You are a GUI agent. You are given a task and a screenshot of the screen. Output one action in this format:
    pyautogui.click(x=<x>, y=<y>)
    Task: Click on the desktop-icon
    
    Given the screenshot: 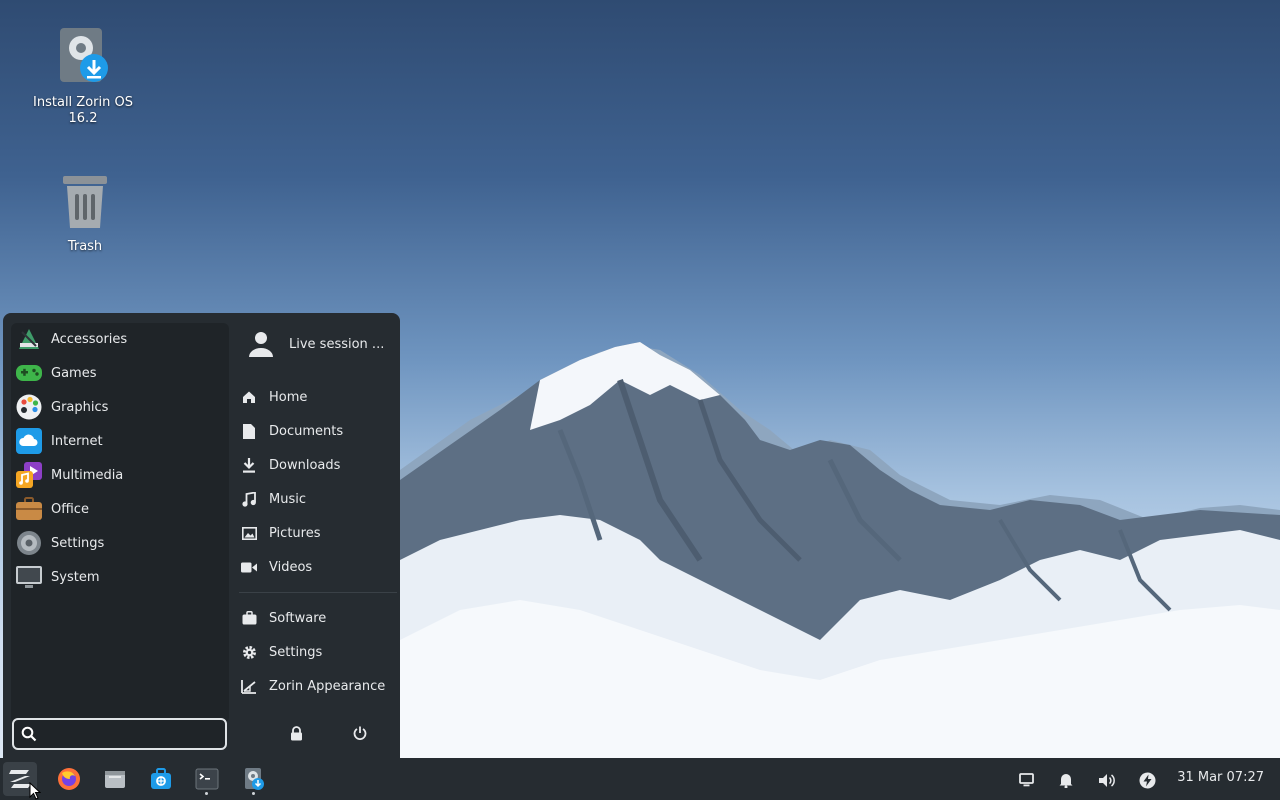 What is the action you would take?
    pyautogui.click(x=1026, y=780)
    